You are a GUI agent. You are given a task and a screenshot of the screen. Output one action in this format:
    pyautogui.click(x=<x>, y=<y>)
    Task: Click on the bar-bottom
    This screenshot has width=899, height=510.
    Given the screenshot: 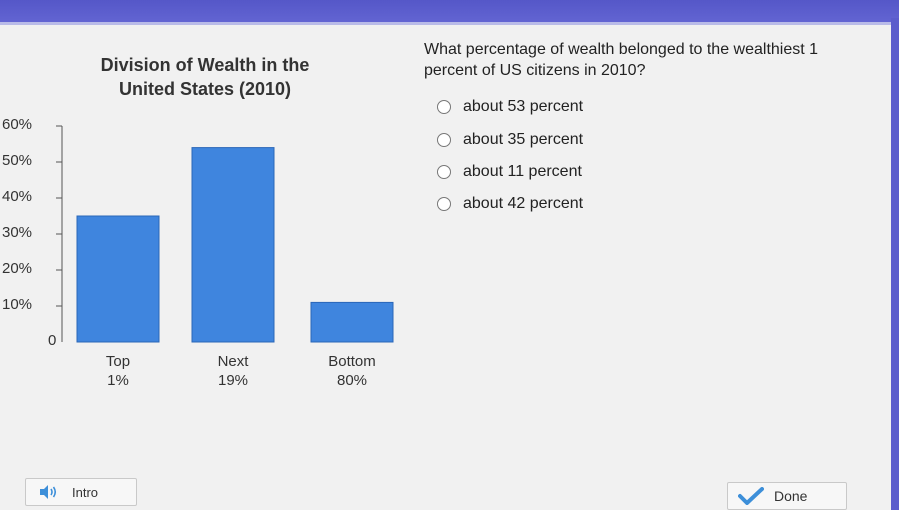 What is the action you would take?
    pyautogui.click(x=352, y=322)
    